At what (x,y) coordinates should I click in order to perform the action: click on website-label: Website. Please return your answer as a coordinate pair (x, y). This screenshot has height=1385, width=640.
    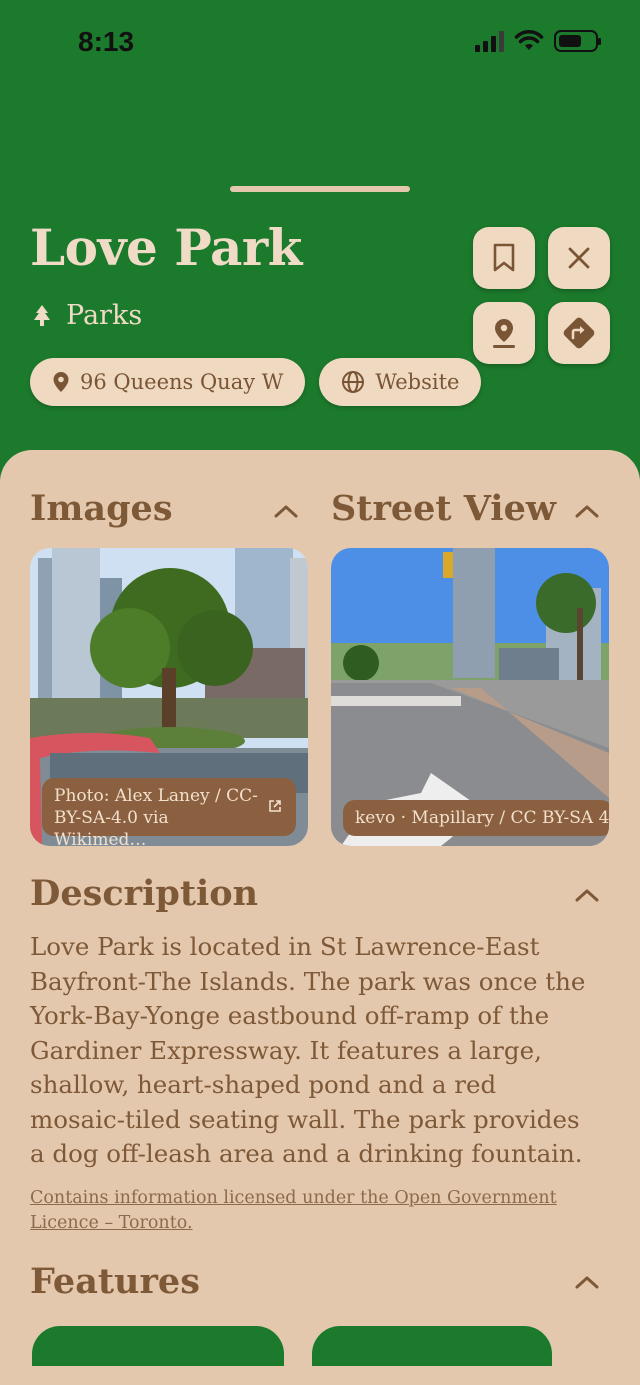
    Looking at the image, I should click on (417, 382).